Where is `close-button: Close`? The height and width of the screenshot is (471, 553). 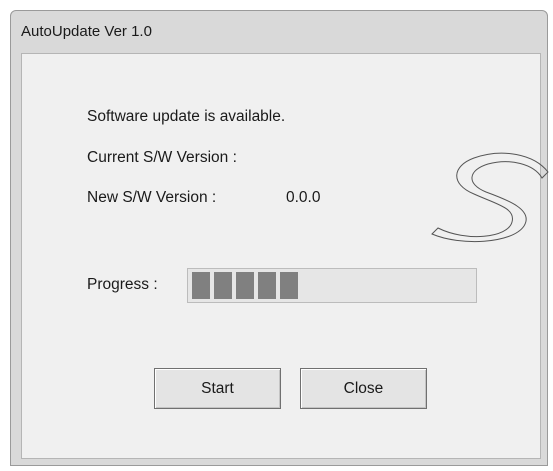 close-button: Close is located at coordinates (363, 388).